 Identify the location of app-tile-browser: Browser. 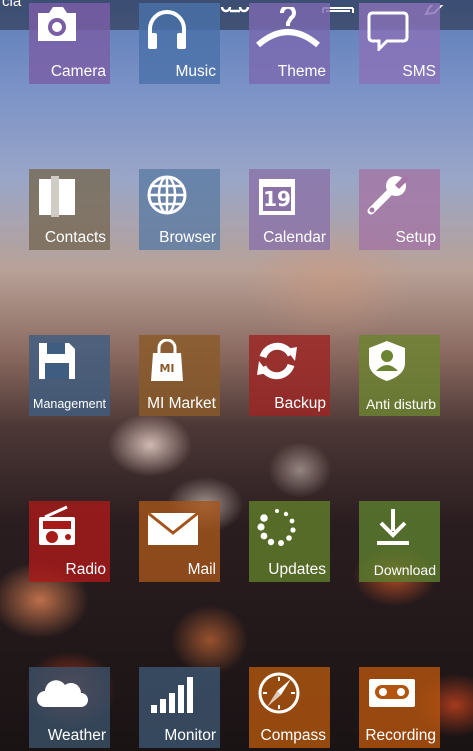
(179, 209).